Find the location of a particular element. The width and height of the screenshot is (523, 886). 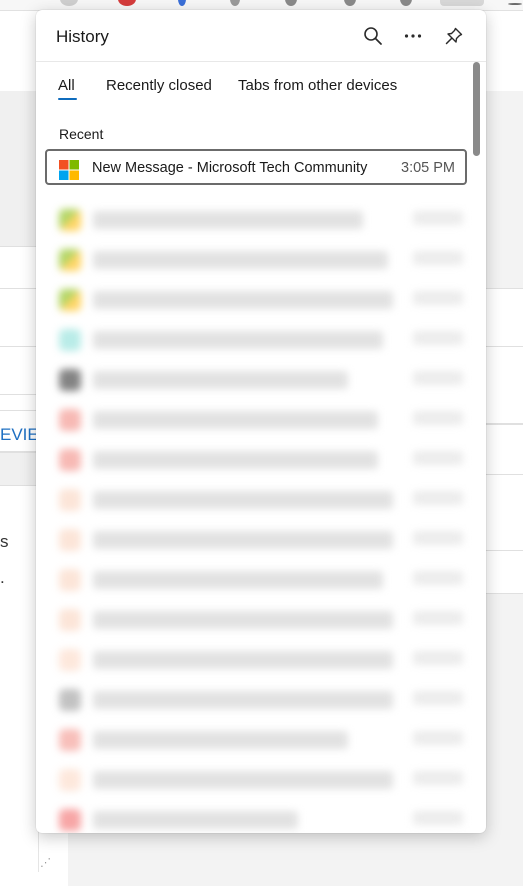

more-horizontal-icon is located at coordinates (413, 36).